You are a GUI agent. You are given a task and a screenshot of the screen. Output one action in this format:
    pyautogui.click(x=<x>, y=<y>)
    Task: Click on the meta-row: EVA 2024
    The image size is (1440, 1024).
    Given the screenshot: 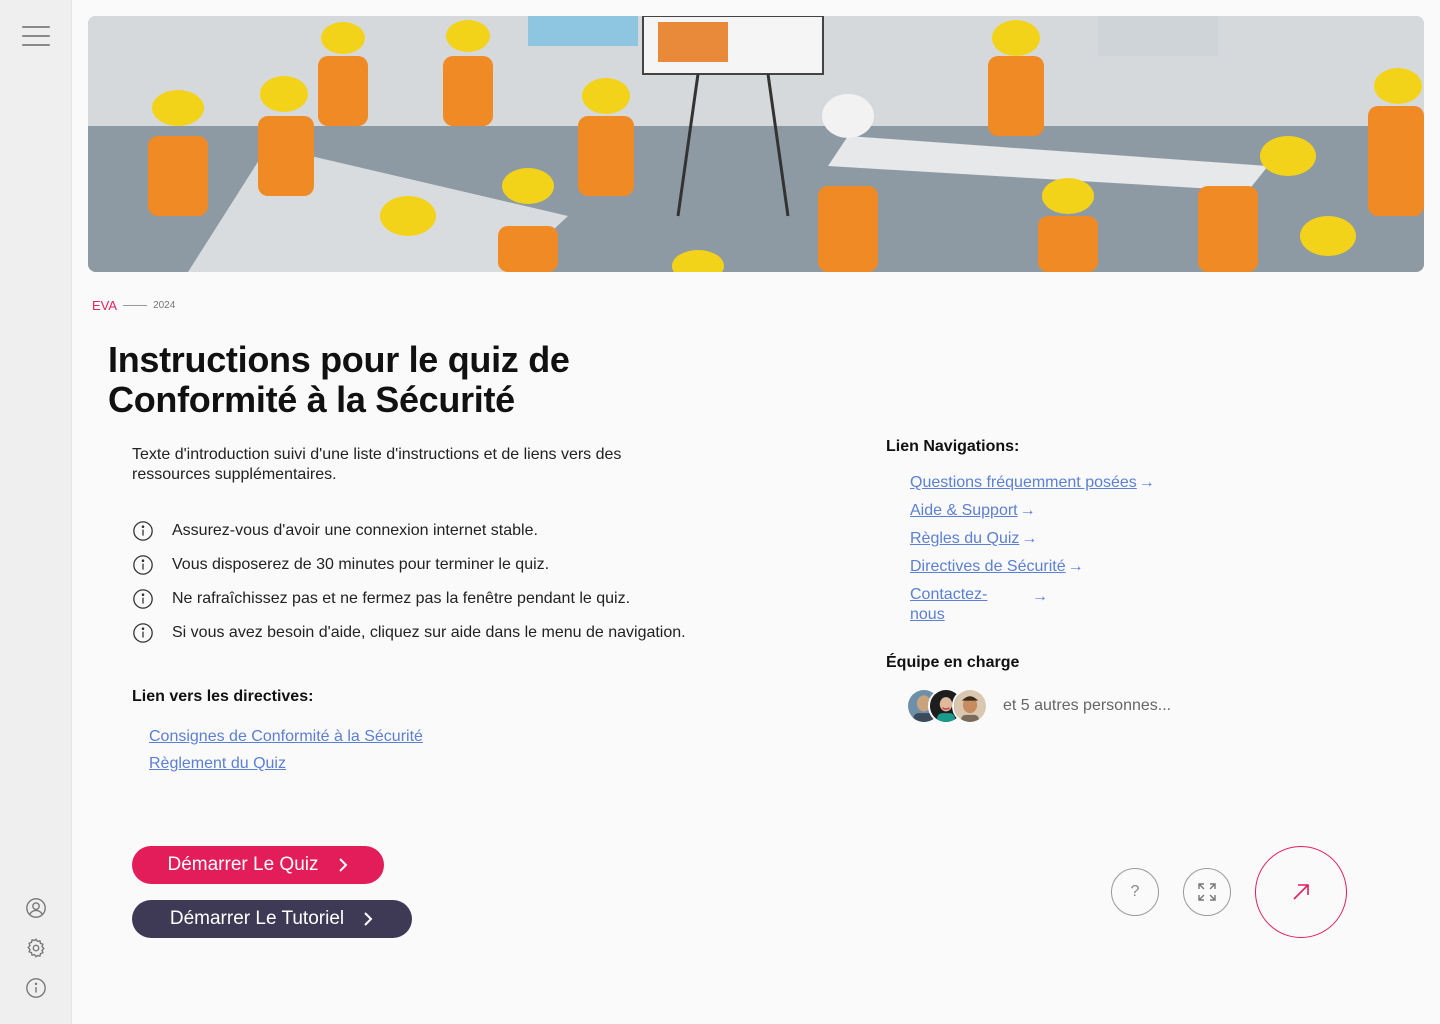 What is the action you would take?
    pyautogui.click(x=133, y=305)
    